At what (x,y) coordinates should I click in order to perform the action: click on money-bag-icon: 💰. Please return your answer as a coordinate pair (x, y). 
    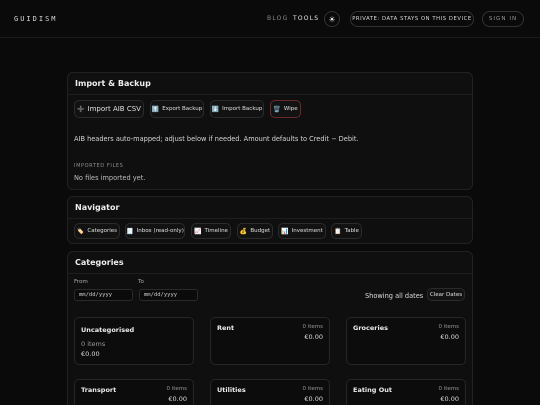
    Looking at the image, I should click on (243, 231).